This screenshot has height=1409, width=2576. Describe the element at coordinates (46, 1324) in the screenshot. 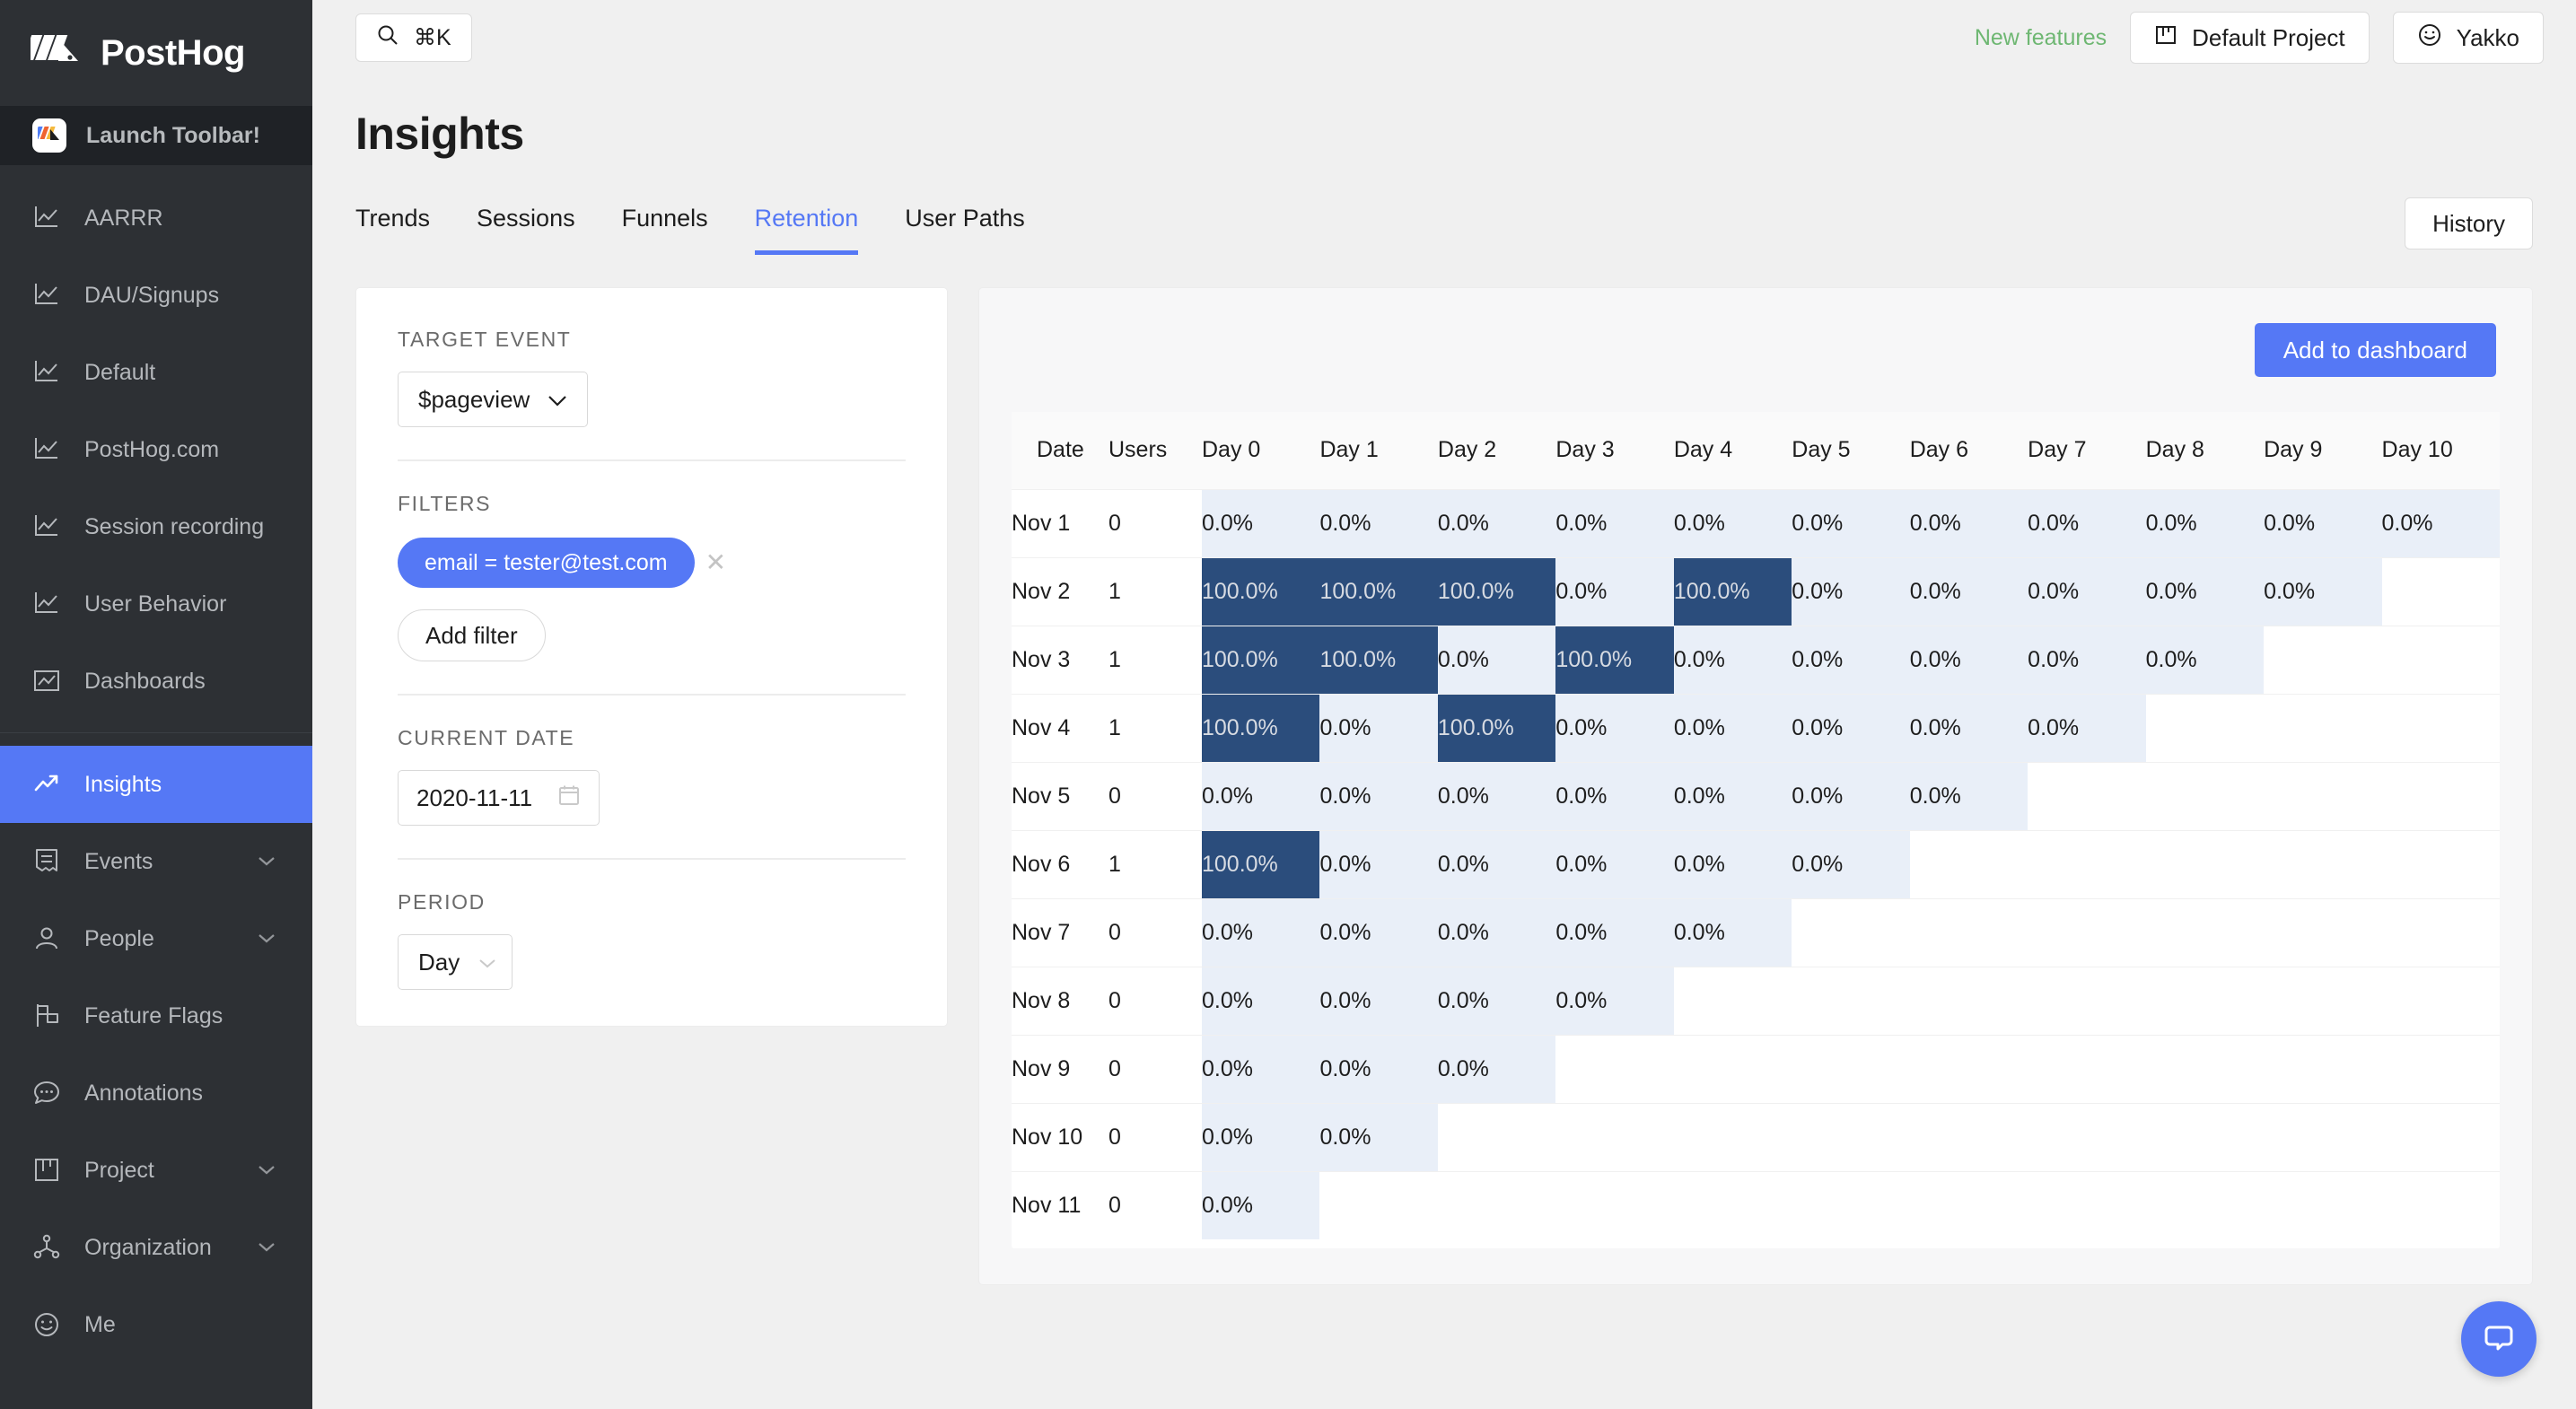

I see `smiley-face-icon` at that location.